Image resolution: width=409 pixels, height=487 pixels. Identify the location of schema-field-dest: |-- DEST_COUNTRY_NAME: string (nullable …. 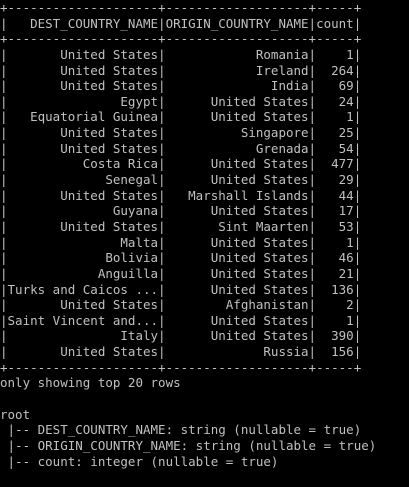
(181, 430).